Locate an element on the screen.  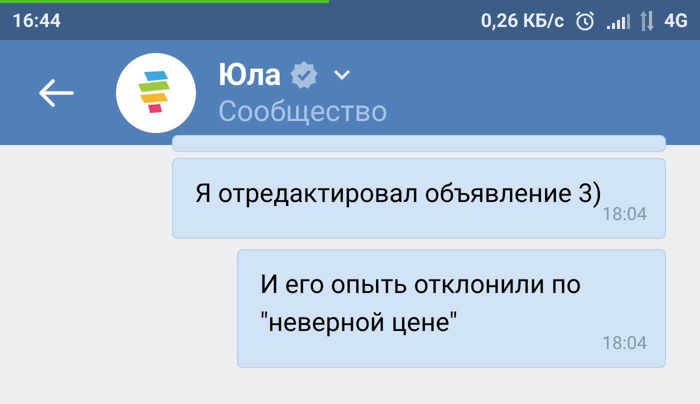
avatar-logo is located at coordinates (156, 92).